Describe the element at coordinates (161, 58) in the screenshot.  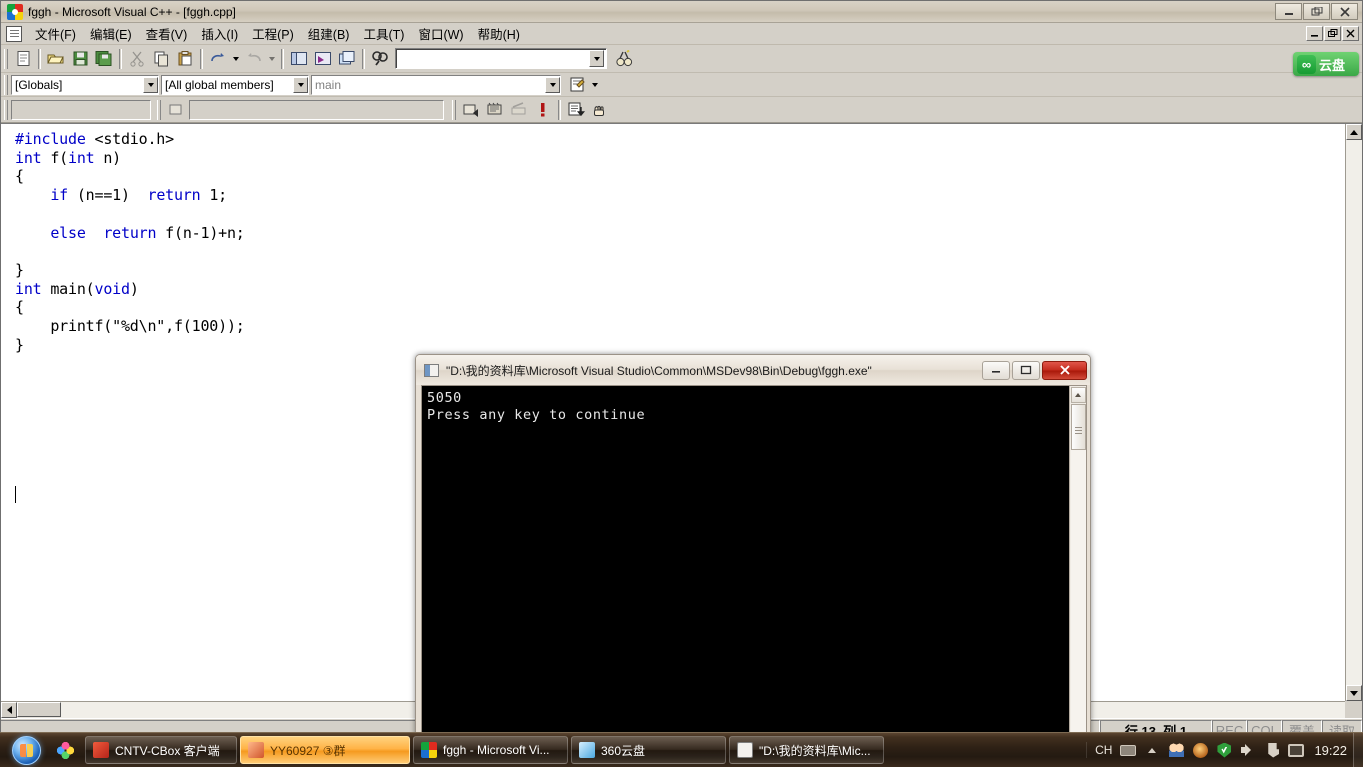
I see `copy-icon` at that location.